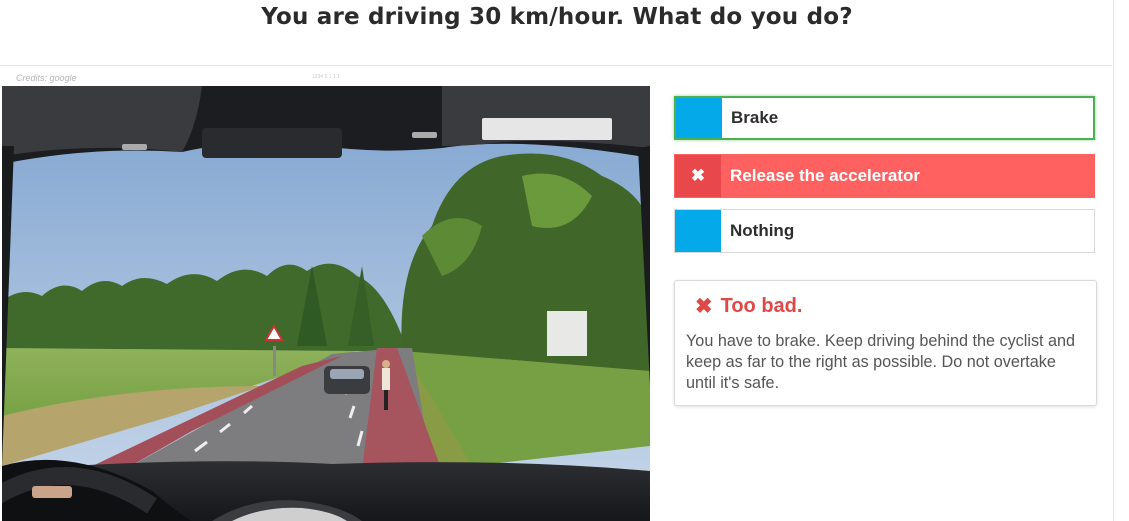 The height and width of the screenshot is (521, 1129). Describe the element at coordinates (762, 230) in the screenshot. I see `answer-label: Nothing` at that location.